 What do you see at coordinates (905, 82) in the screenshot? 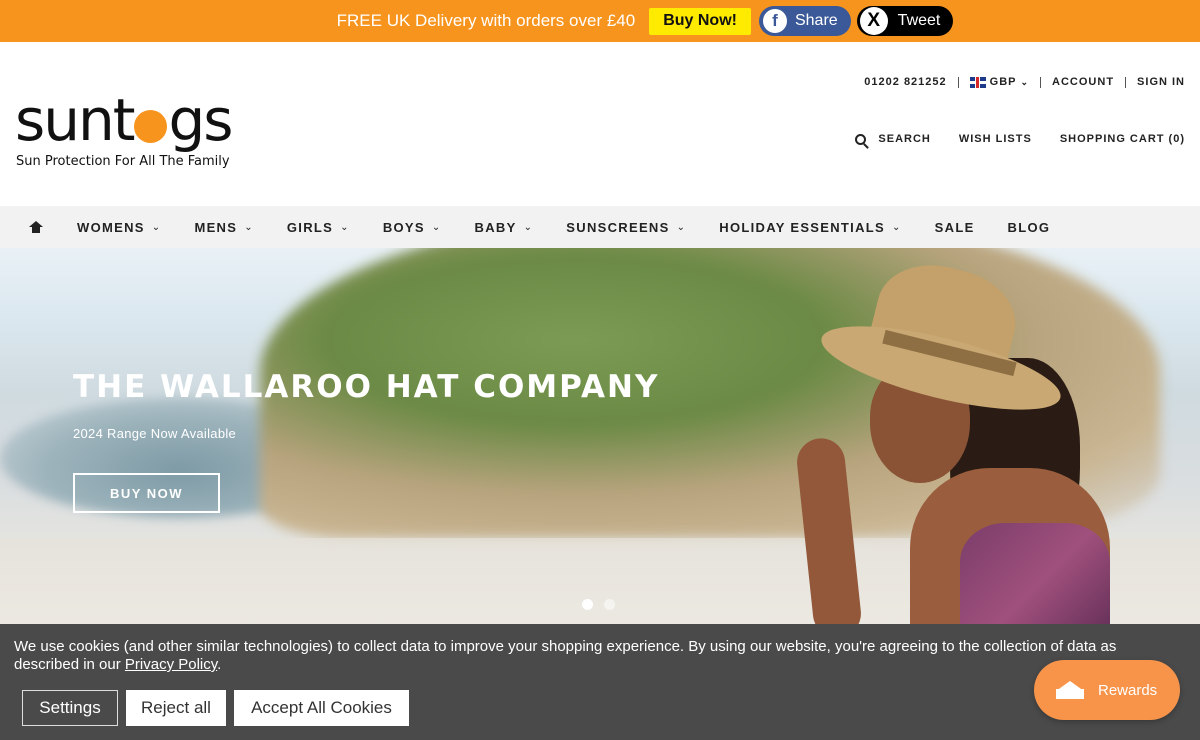
I see `phone-number: 01202 821252` at bounding box center [905, 82].